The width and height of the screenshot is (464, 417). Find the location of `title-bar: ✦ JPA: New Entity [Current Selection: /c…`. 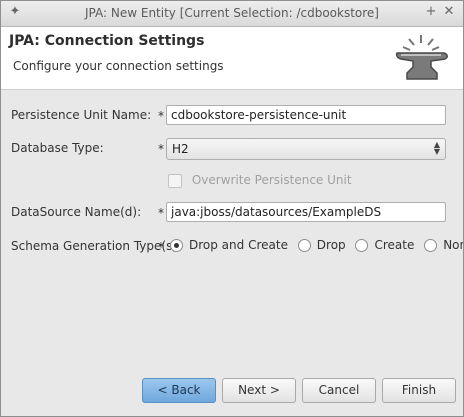

title-bar: ✦ JPA: New Entity [Current Selection: /c… is located at coordinates (232, 14).